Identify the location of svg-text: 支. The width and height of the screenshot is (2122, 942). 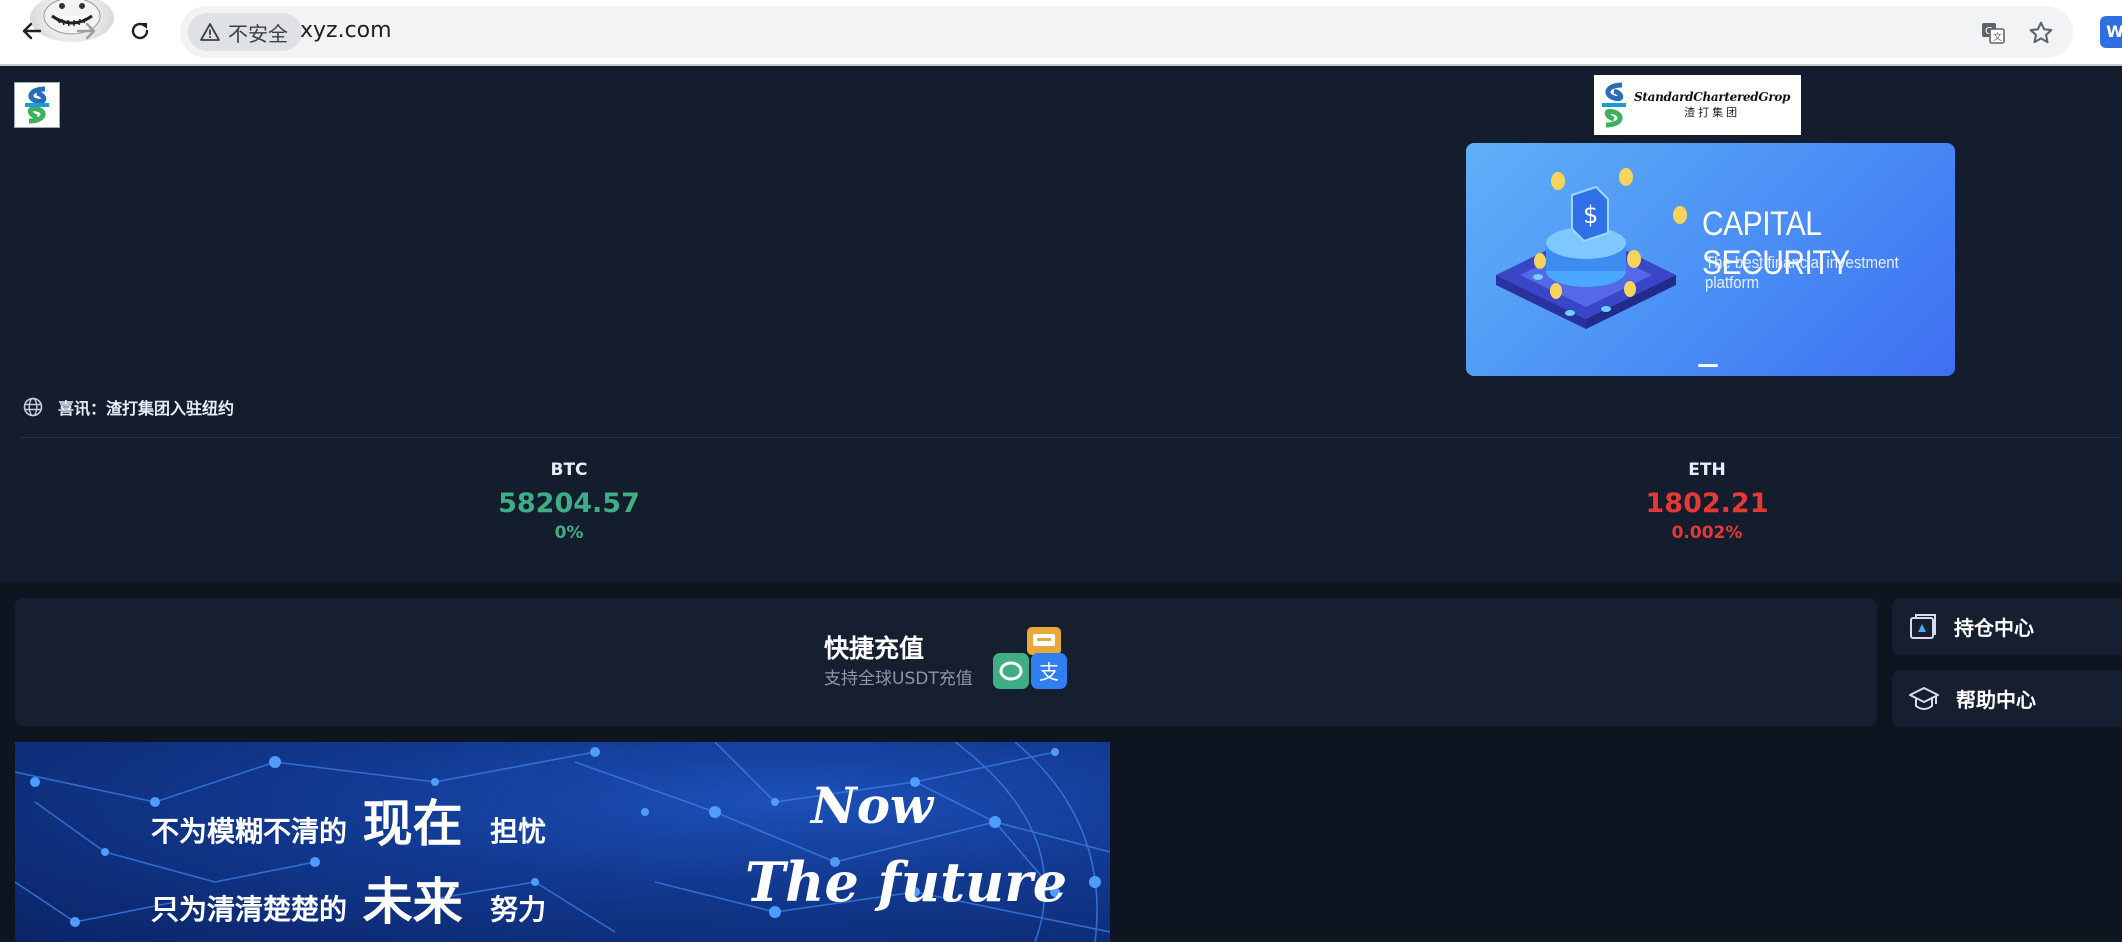
(1049, 672).